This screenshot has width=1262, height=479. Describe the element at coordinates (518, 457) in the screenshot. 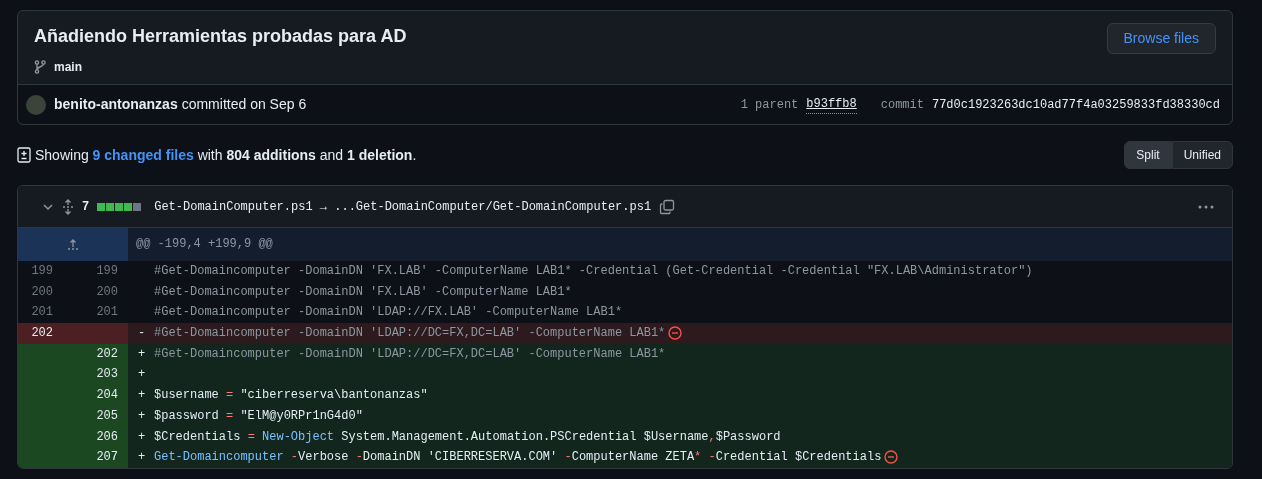

I see `code-text: Get-Domaincomputer -Verbose -DomainDN 'CIBERRESERVA.COM' -ComputerName ZETA* -Credential $Credentials` at that location.